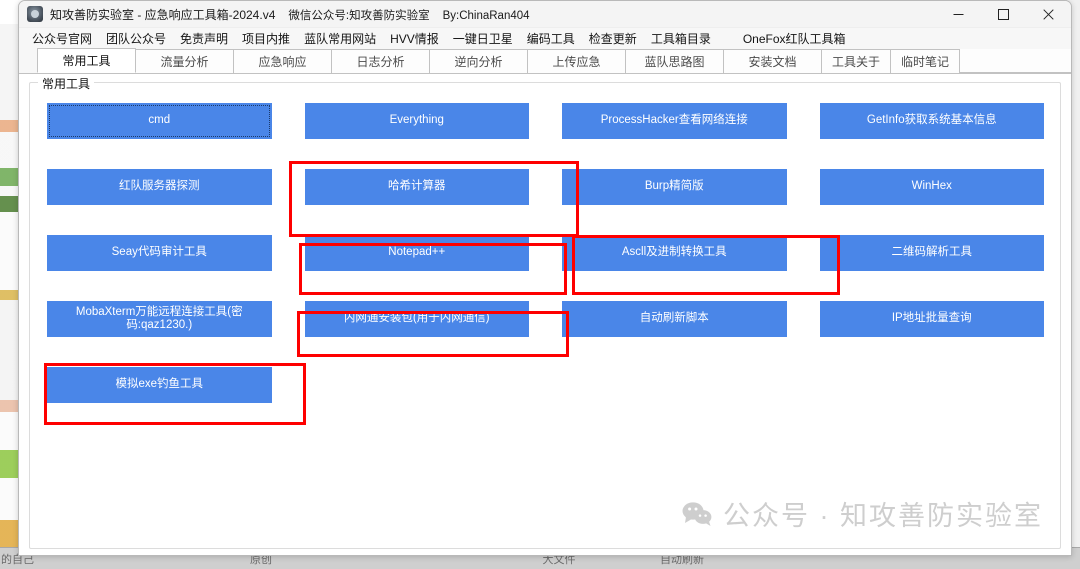 The width and height of the screenshot is (1080, 569). Describe the element at coordinates (931, 121) in the screenshot. I see `tool-button-3: GetInfo获取系统基本信息` at that location.